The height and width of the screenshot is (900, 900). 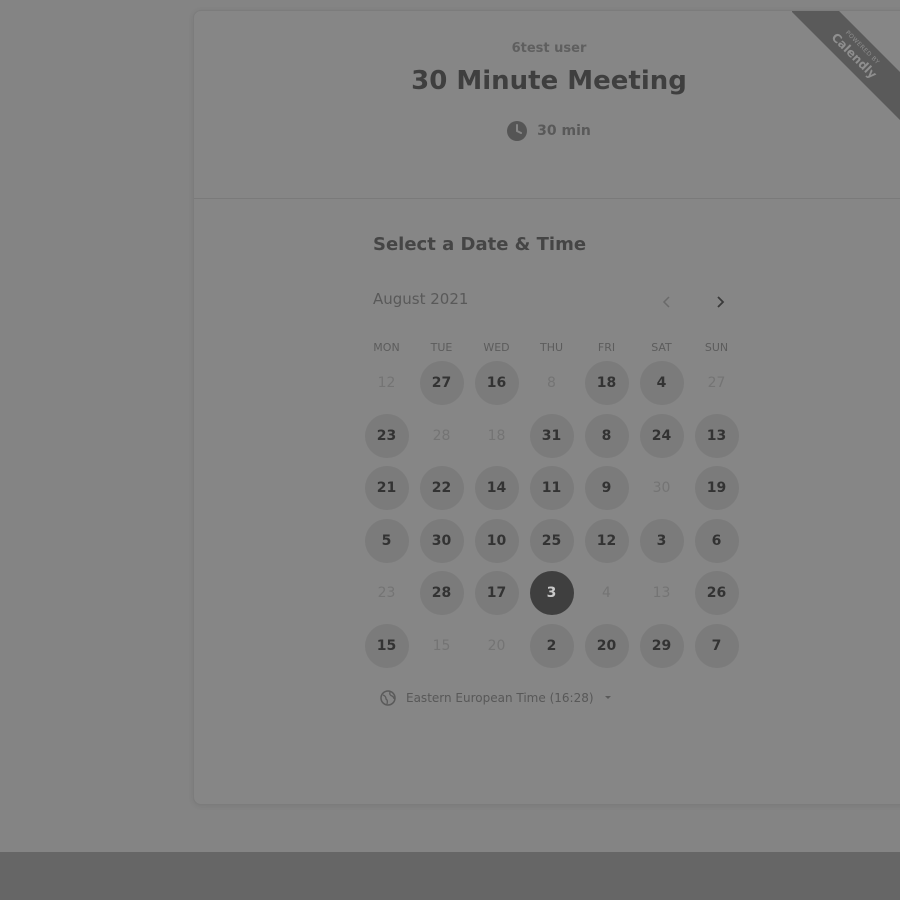 I want to click on calendar-cell: 3, so click(x=551, y=593).